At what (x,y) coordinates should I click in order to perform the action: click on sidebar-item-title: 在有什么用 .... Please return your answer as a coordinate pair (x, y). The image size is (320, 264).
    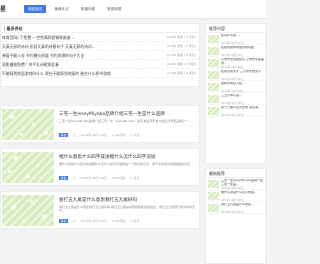
    Looking at the image, I should click on (243, 37).